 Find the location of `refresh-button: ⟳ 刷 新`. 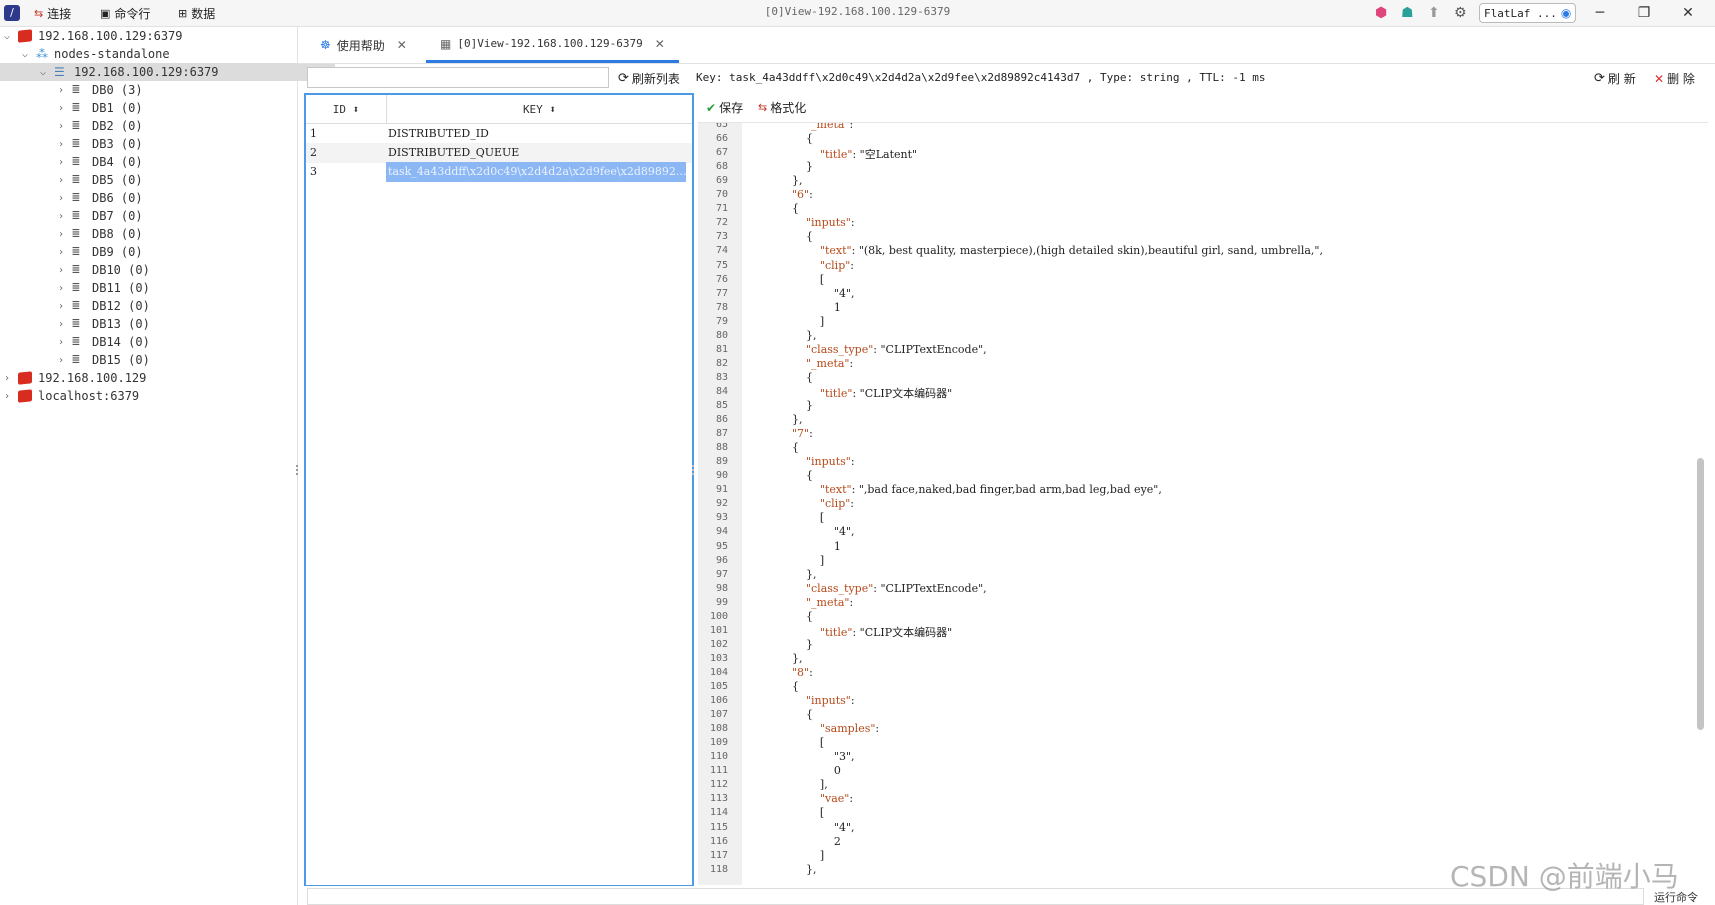

refresh-button: ⟳ 刷 新 is located at coordinates (1615, 78).